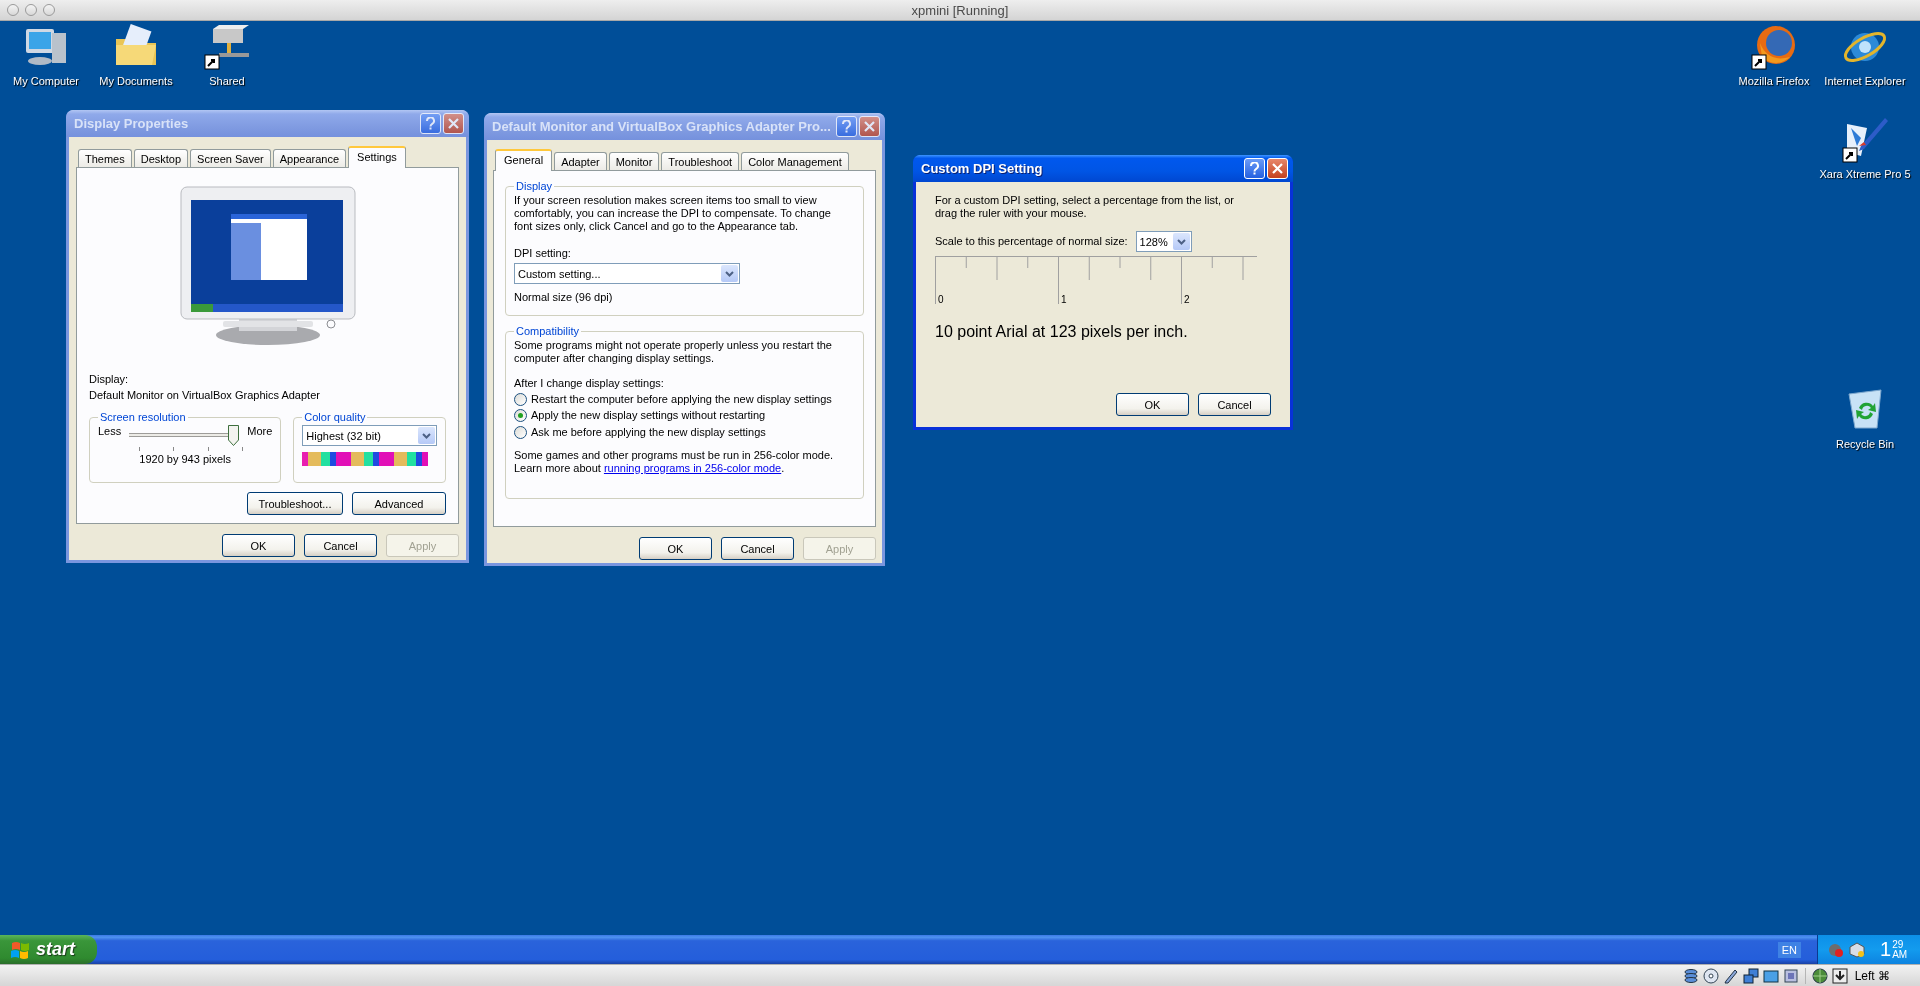  I want to click on prompt-text: After I change display settings:, so click(589, 383).